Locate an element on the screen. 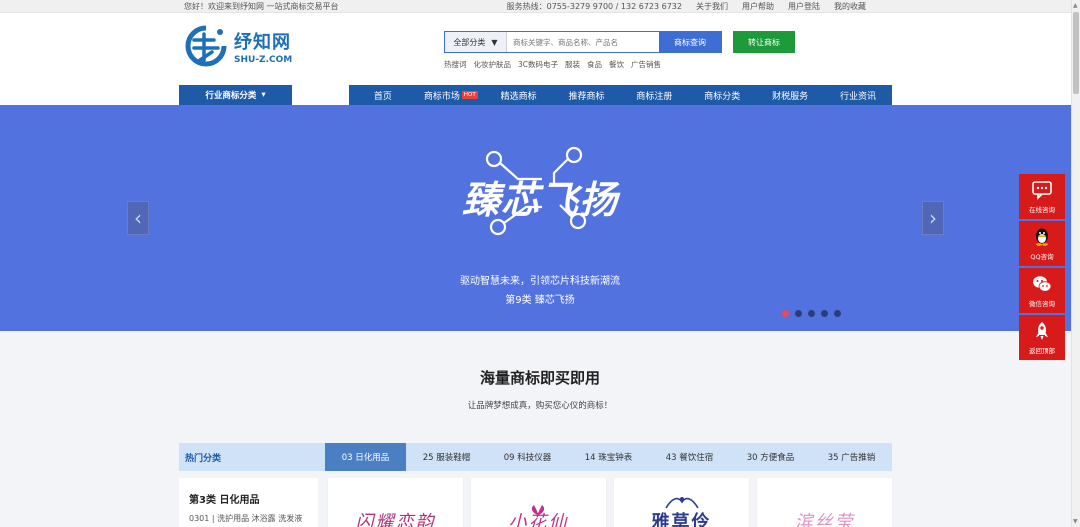  logo-icon is located at coordinates (206, 46).